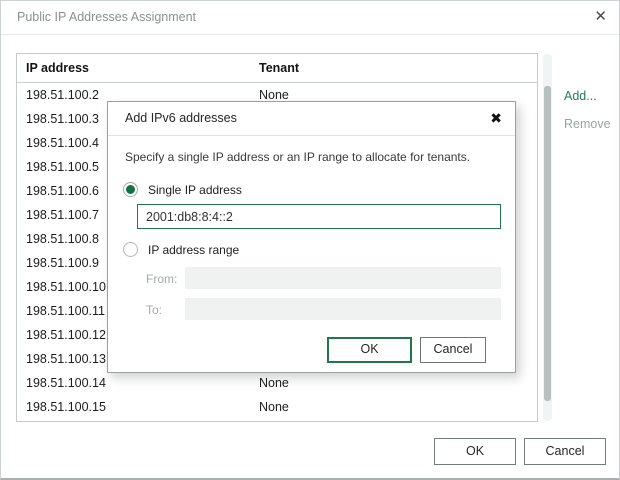 This screenshot has height=480, width=620. What do you see at coordinates (66, 287) in the screenshot?
I see `cell-ip: 198.51.100.10` at bounding box center [66, 287].